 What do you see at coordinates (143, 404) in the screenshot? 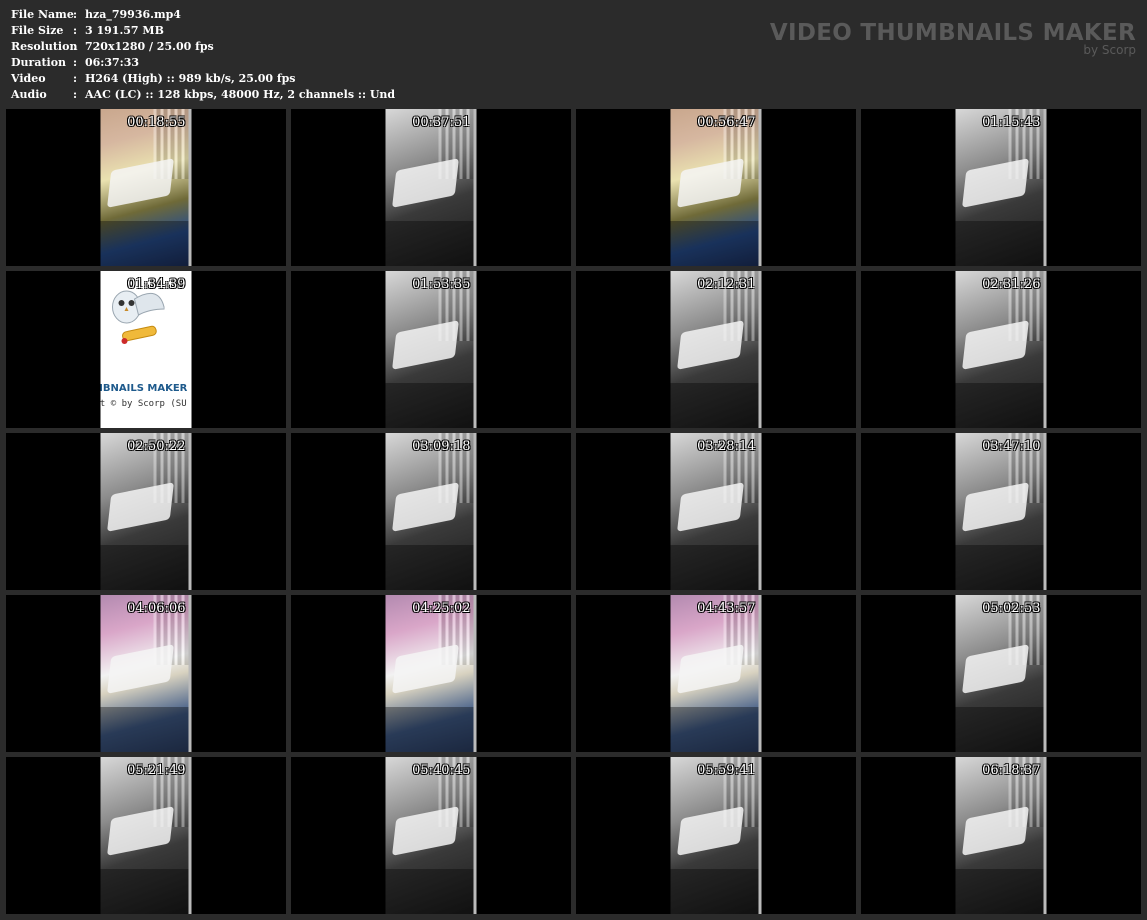
I see `logo-copyright: nt © by Scorp (SU` at bounding box center [143, 404].